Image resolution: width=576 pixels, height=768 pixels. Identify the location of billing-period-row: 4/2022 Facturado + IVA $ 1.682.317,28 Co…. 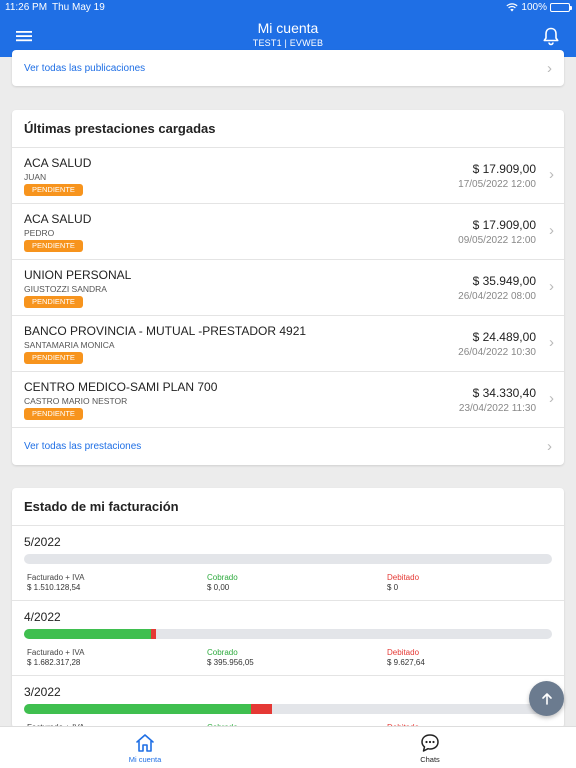
(288, 638).